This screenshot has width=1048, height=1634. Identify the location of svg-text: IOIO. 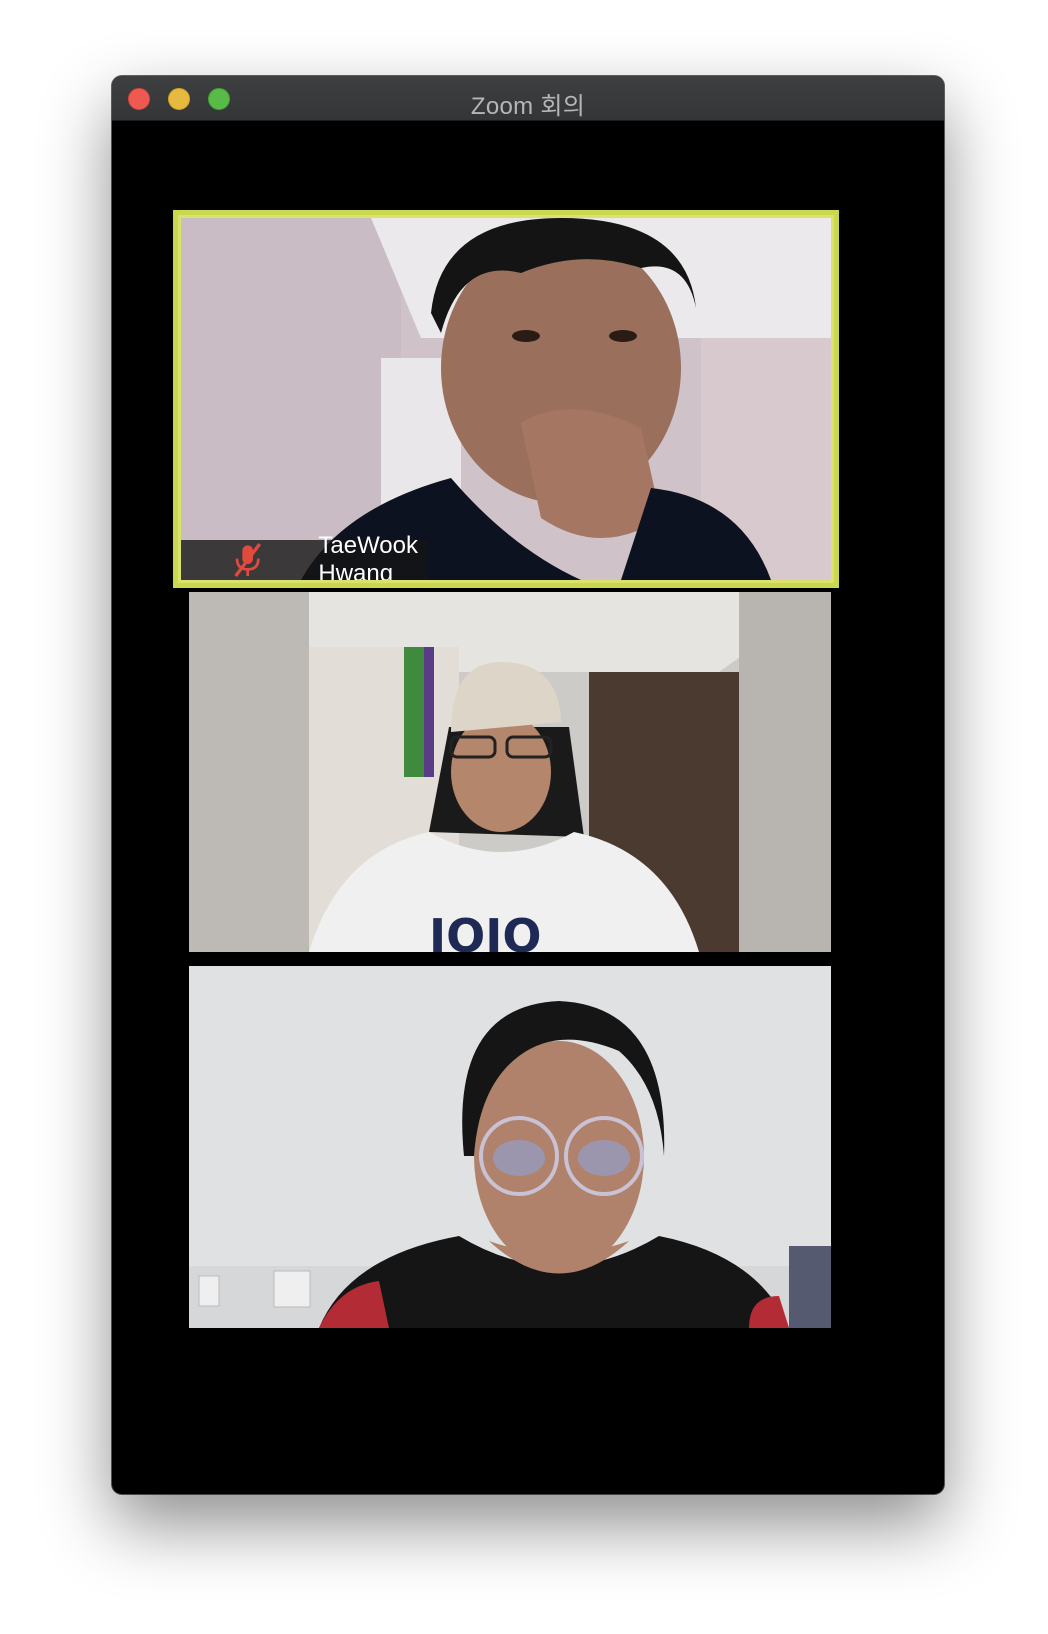
(485, 930).